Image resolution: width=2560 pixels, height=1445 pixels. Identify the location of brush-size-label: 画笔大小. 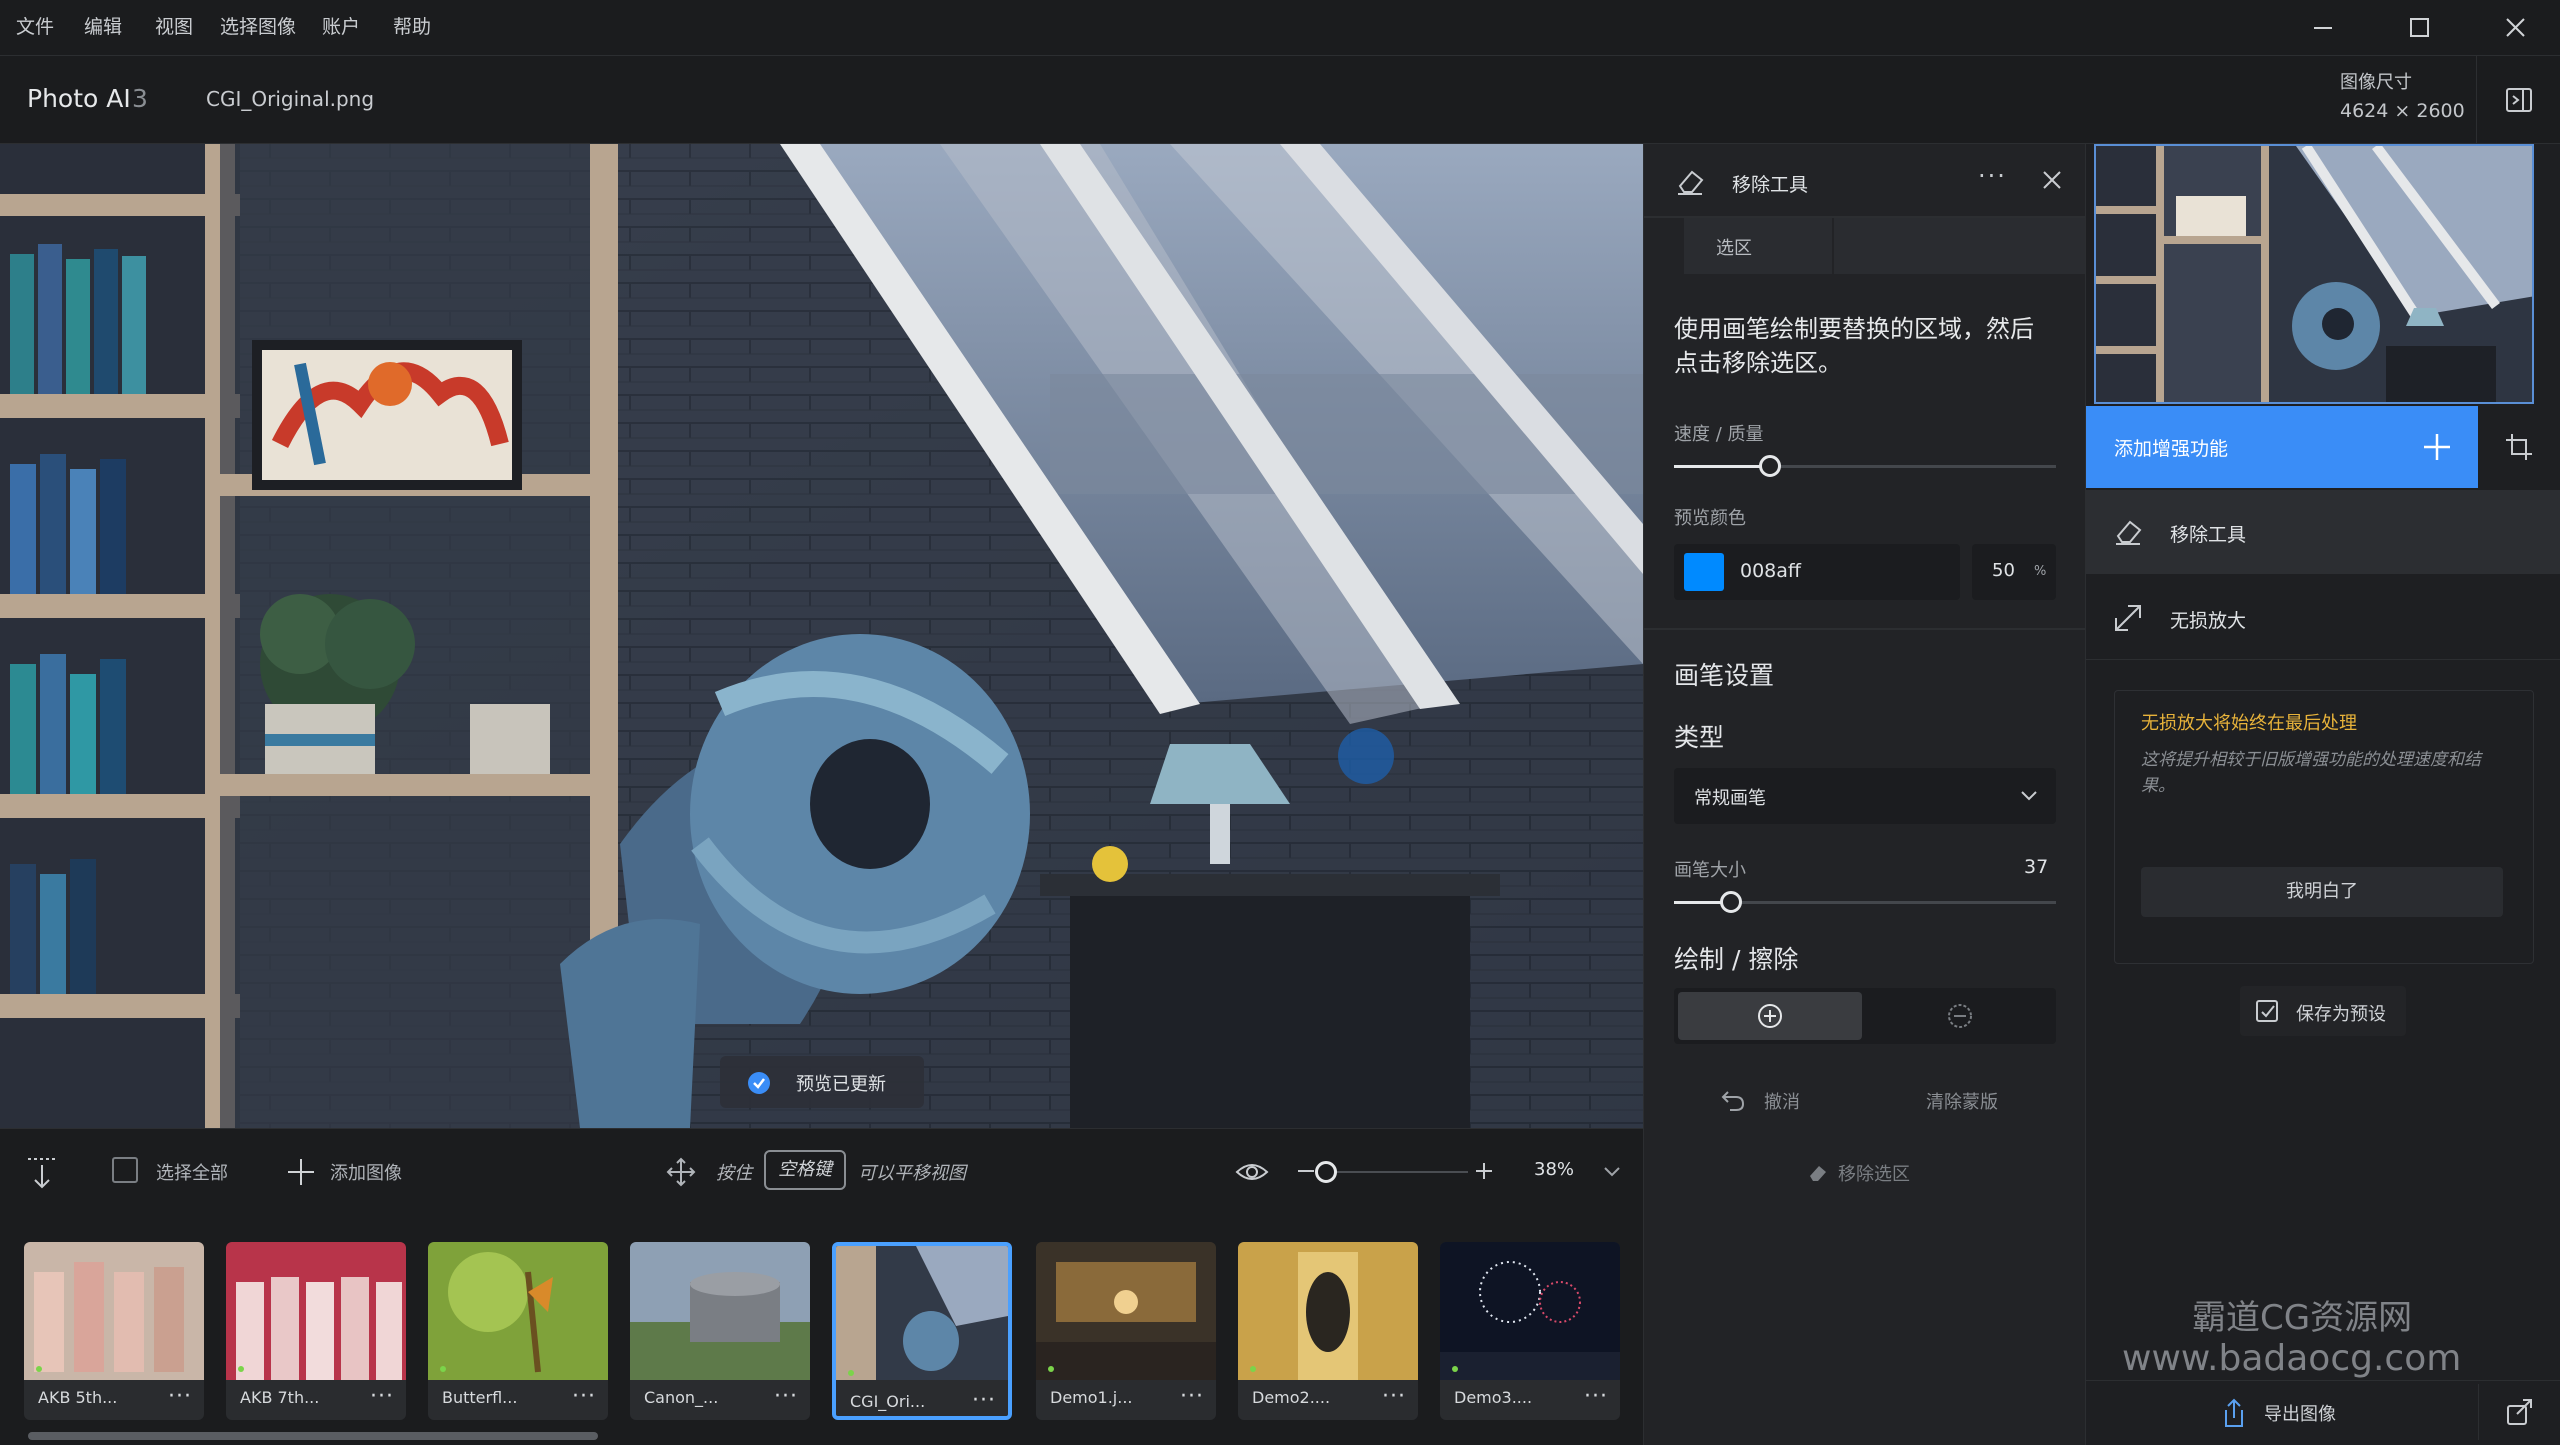
(1710, 870).